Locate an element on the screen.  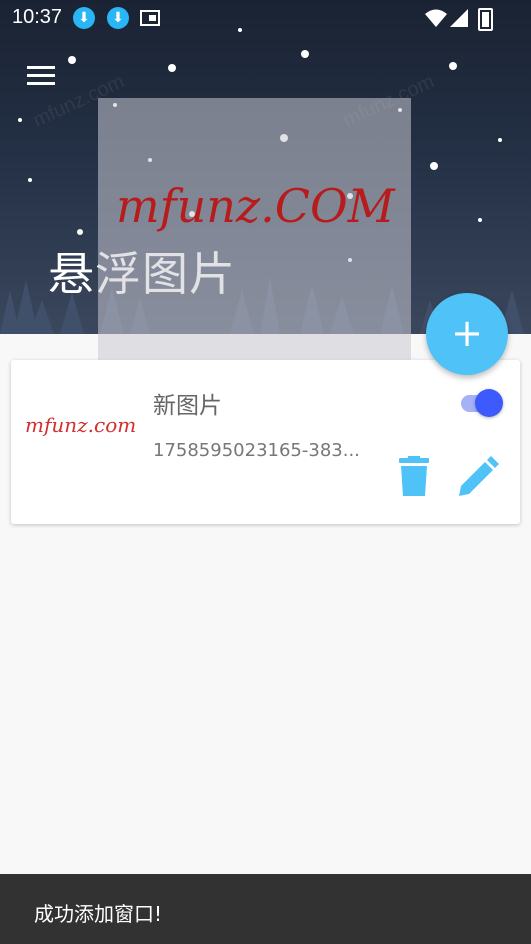
edit-button is located at coordinates (478, 477).